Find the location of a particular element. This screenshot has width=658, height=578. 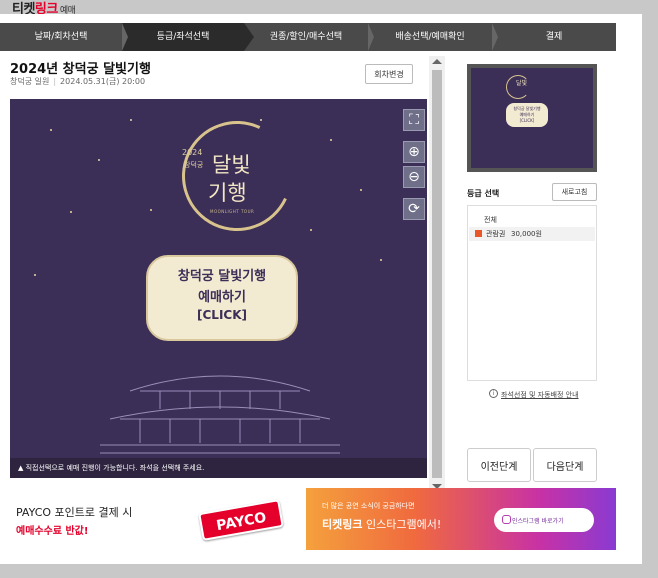

next-step-button: 다음단계 is located at coordinates (565, 465).